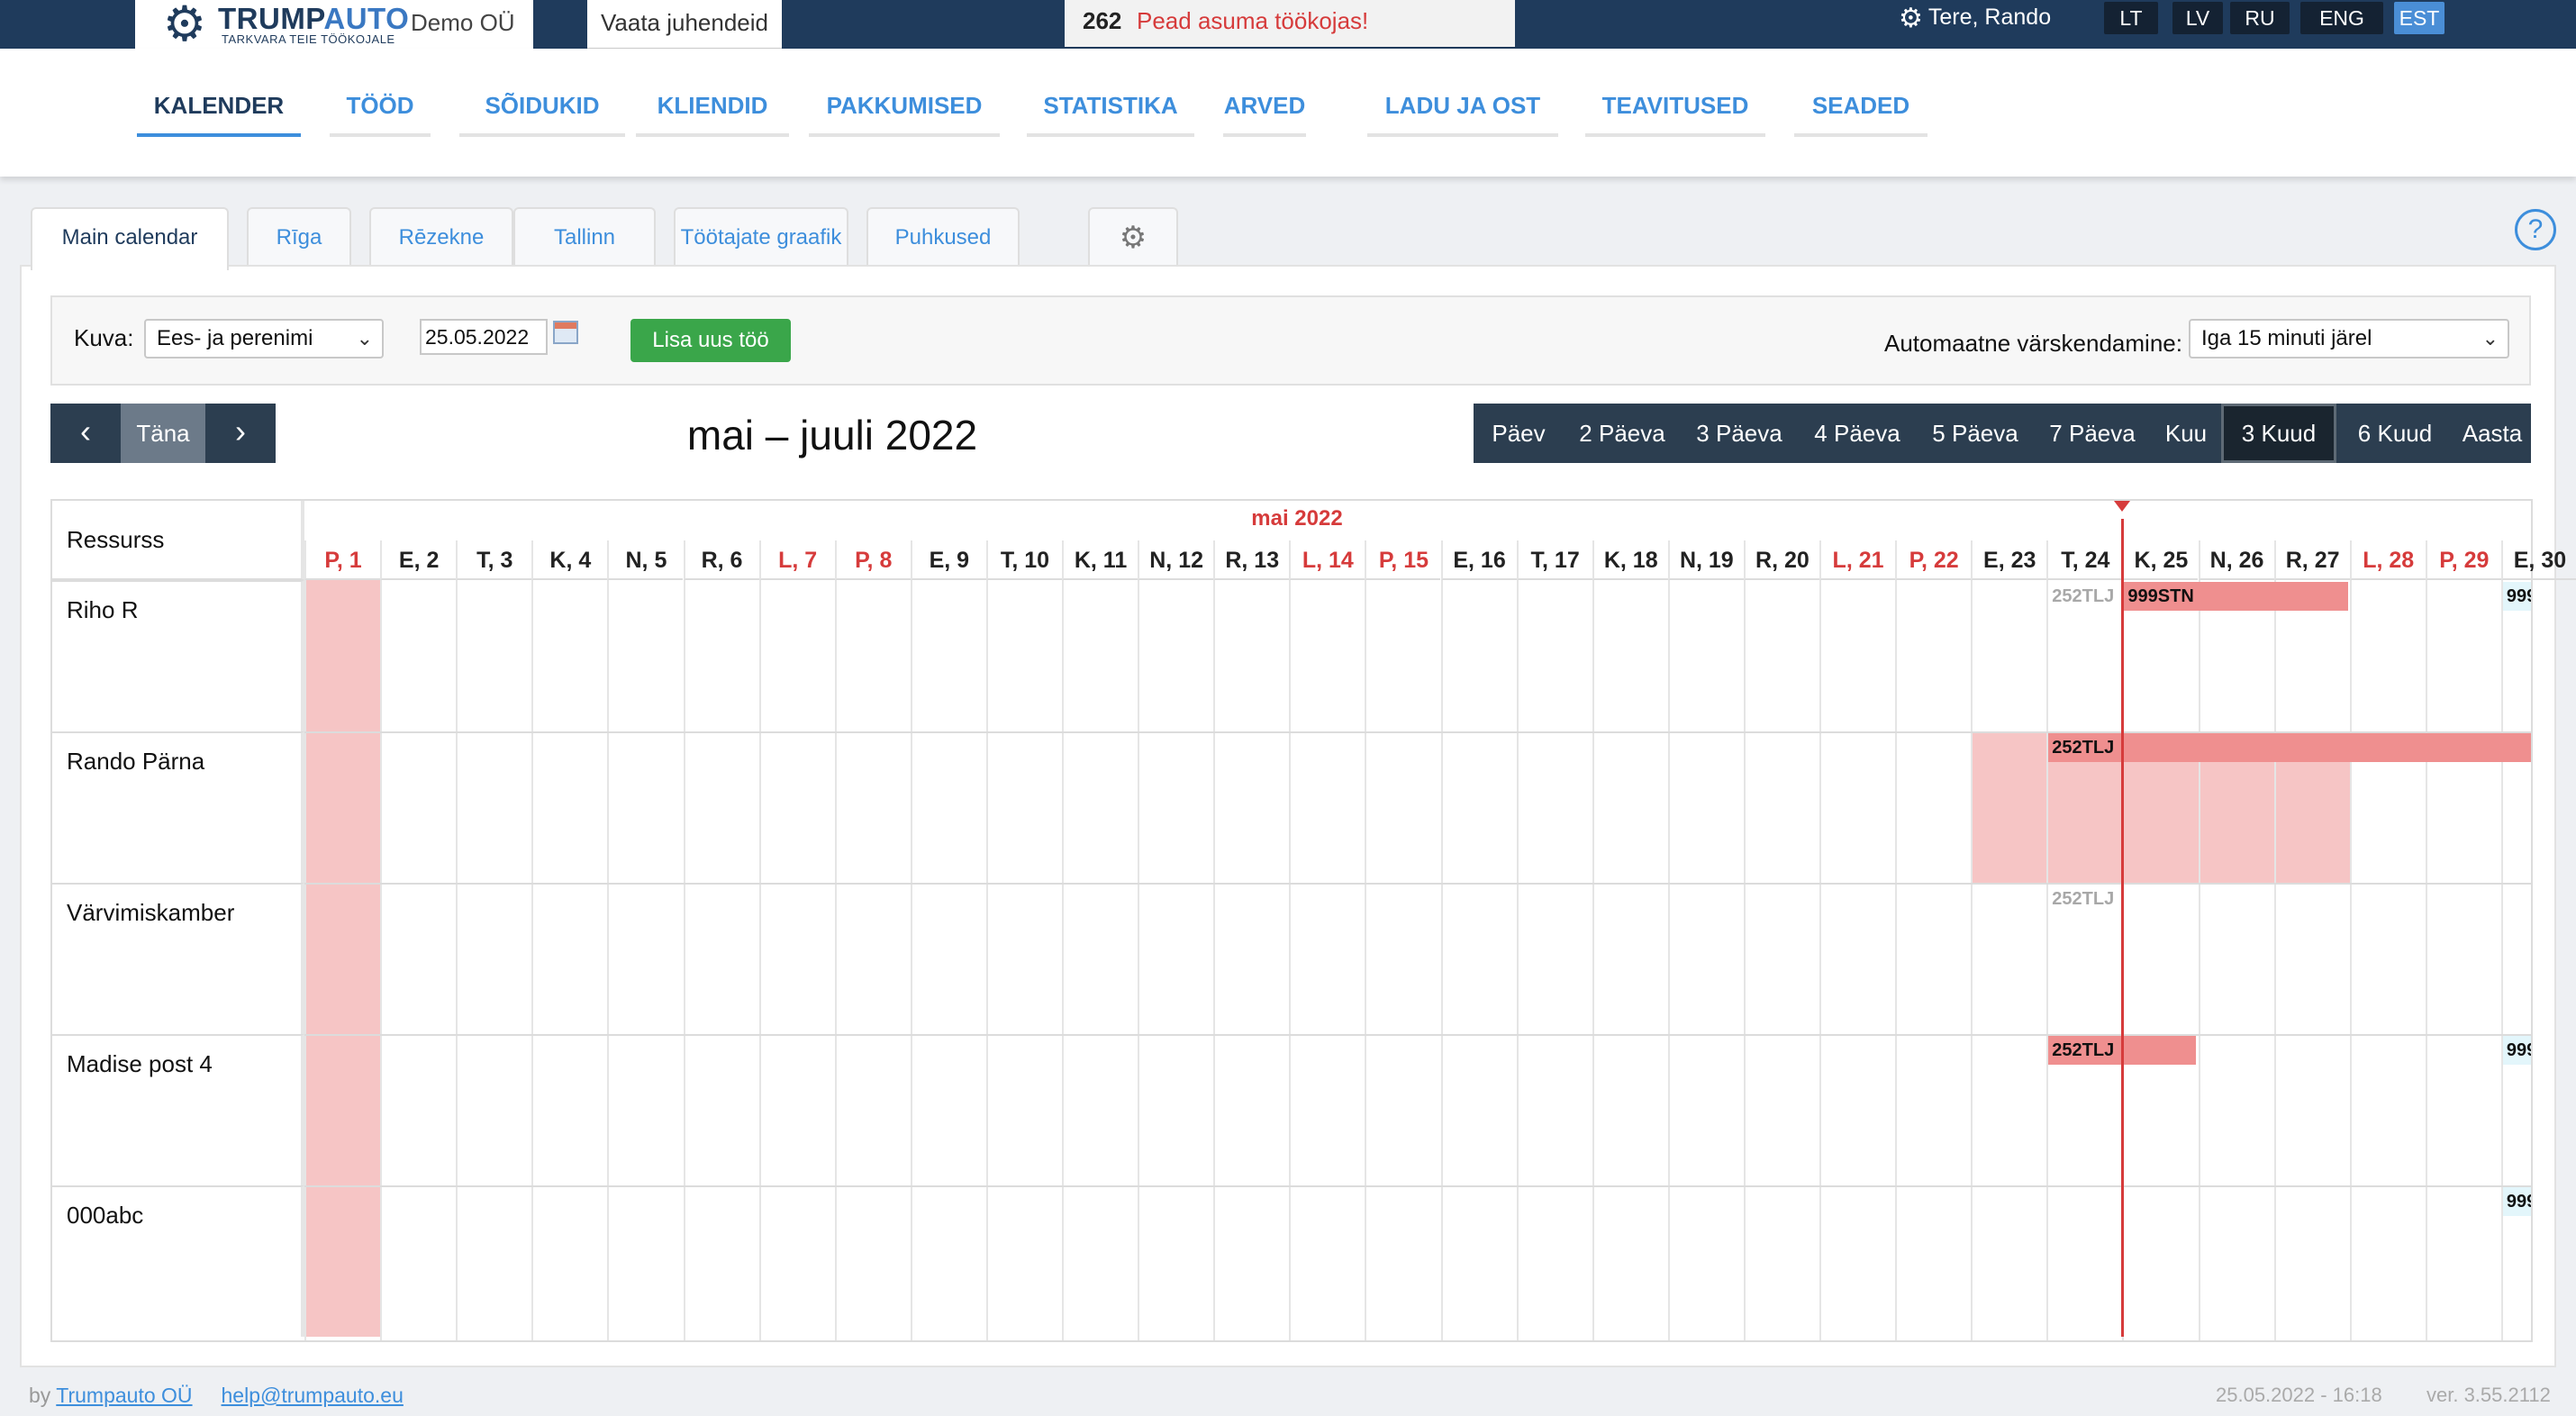  I want to click on nav-pakkumised: PAKKUMISED, so click(904, 114).